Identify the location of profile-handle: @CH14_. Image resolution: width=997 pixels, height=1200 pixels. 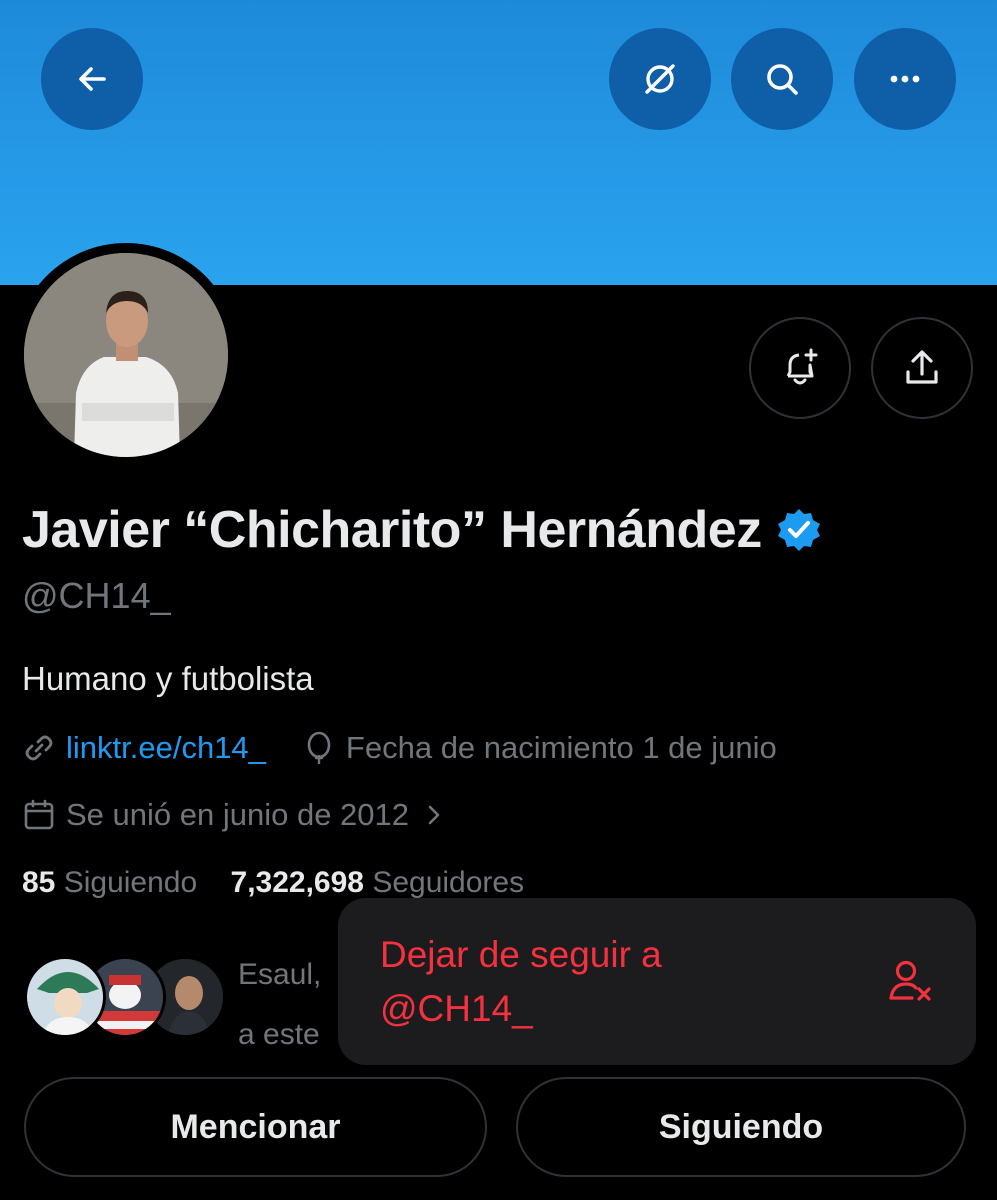
(96, 595).